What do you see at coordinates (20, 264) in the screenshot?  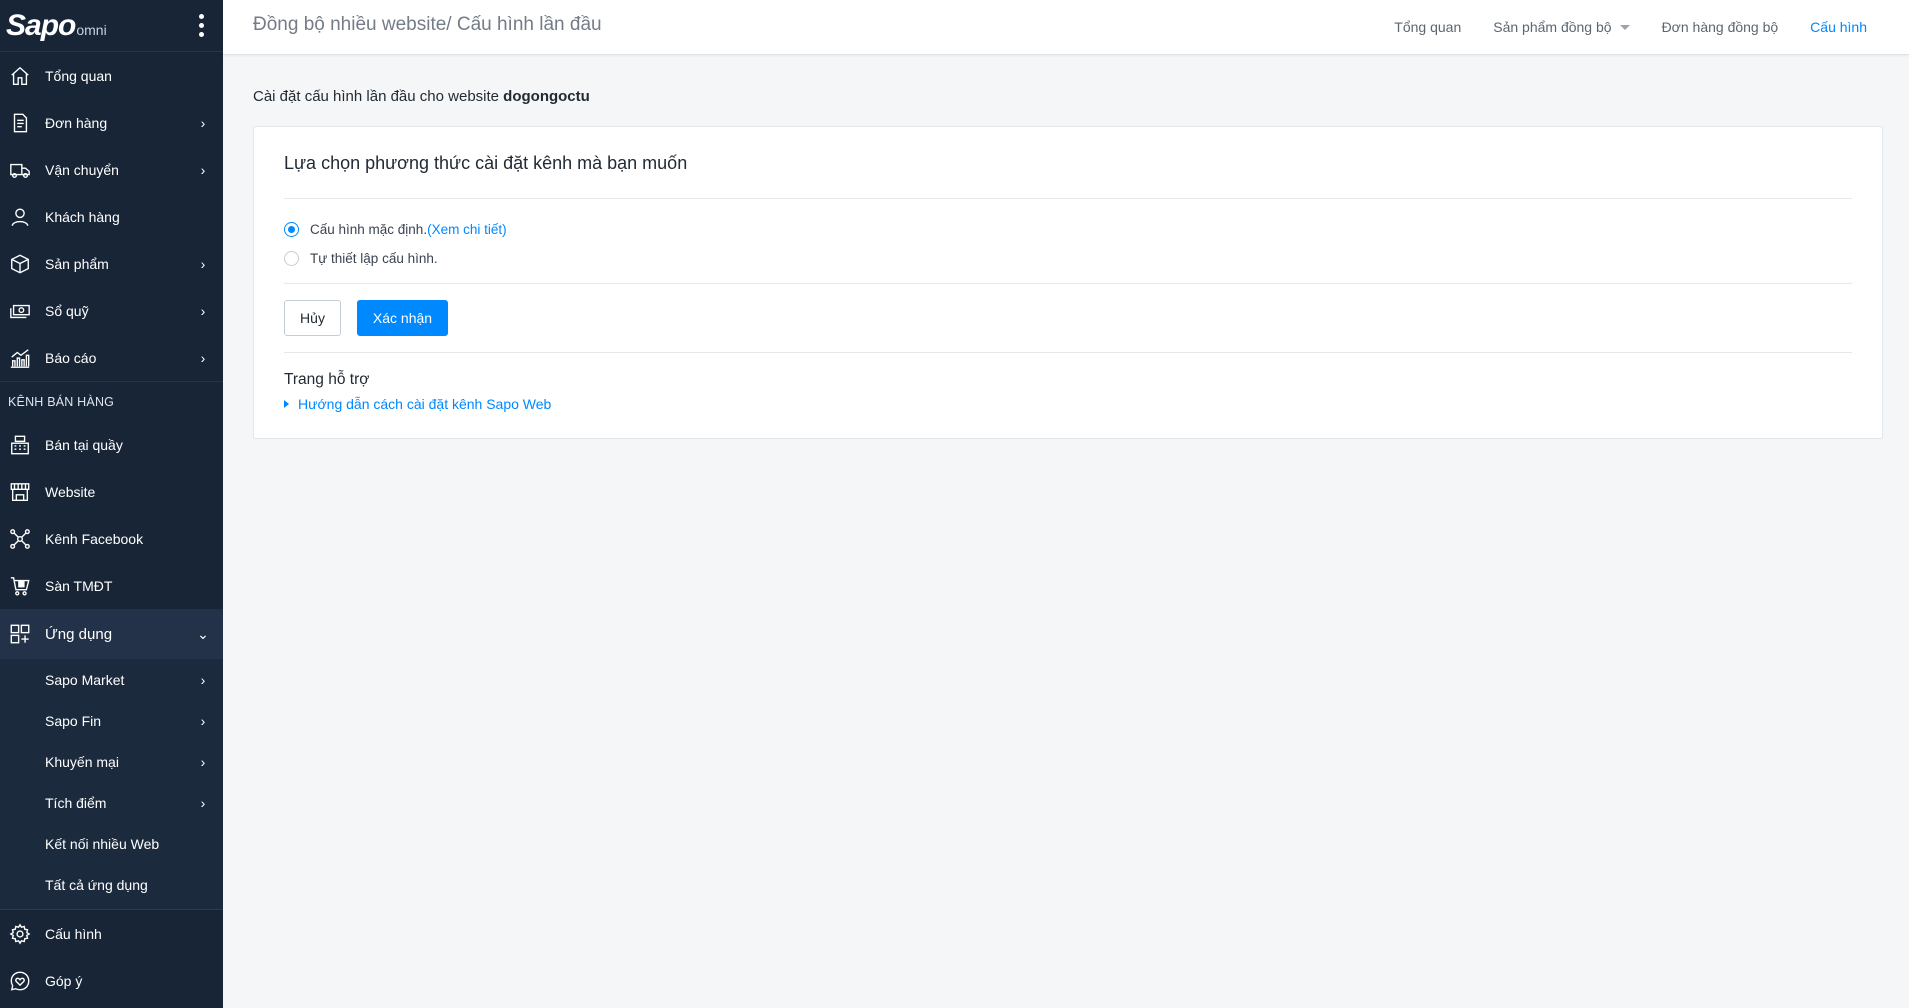 I see `box-icon` at bounding box center [20, 264].